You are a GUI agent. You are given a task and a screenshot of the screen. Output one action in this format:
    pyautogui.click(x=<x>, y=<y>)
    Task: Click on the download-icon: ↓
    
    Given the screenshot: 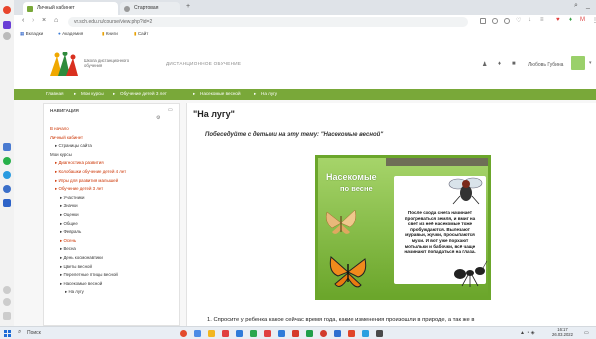 What is the action you would take?
    pyautogui.click(x=529, y=20)
    